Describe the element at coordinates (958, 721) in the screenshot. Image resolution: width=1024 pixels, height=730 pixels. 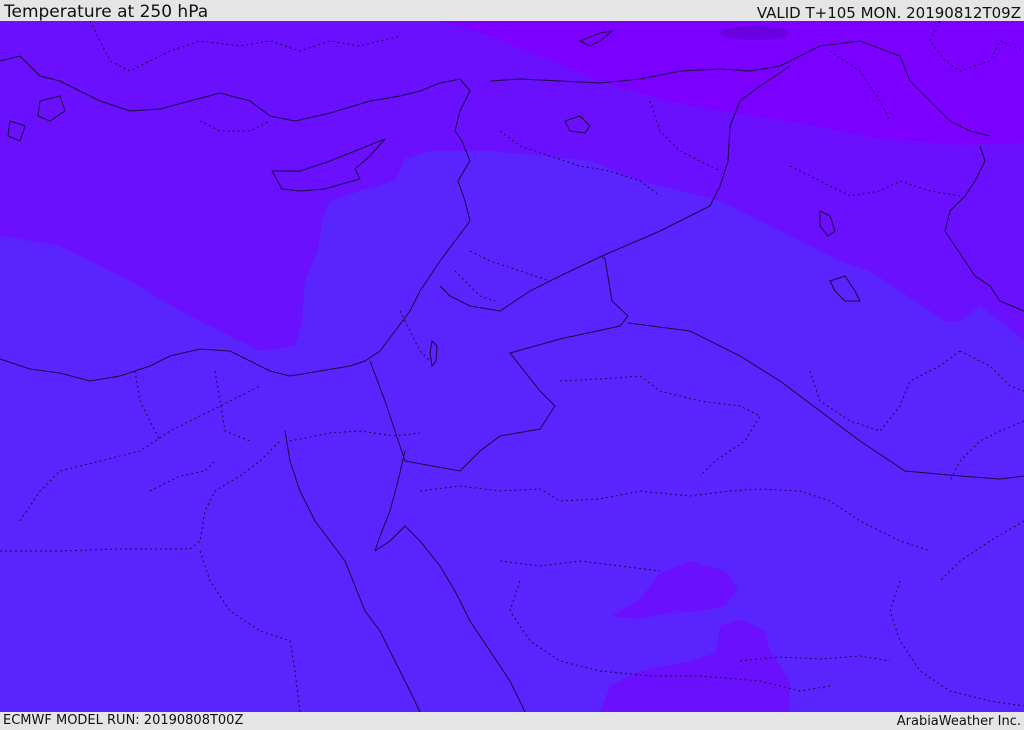
I see `credit-label: ArabiaWeather Inc.` at that location.